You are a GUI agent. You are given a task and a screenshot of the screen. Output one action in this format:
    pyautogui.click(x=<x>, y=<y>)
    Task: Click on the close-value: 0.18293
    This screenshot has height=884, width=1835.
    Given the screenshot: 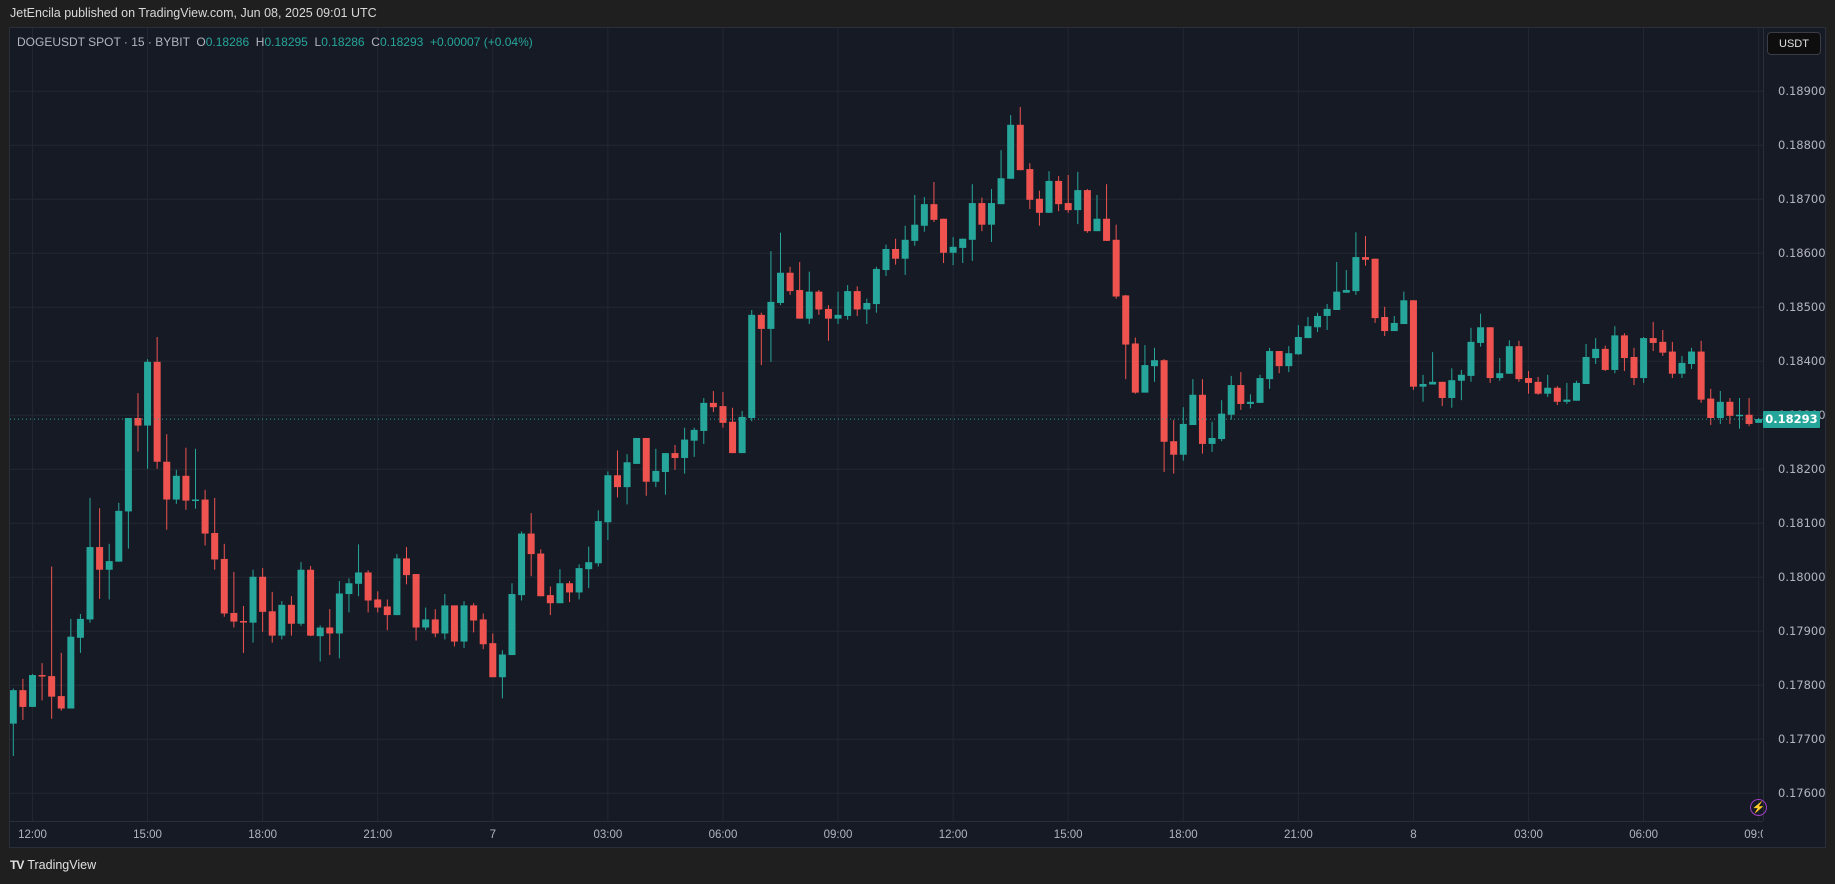 What is the action you would take?
    pyautogui.click(x=401, y=42)
    